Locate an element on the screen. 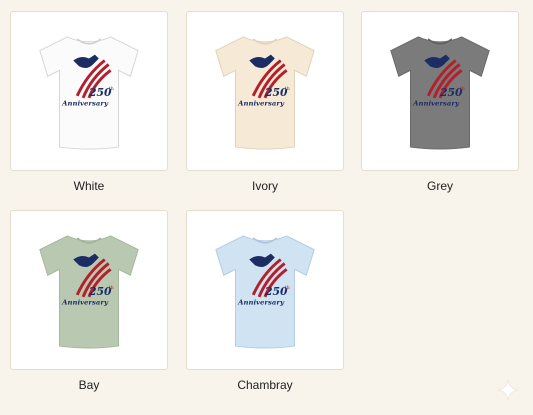 This screenshot has height=415, width=533. swatch-chambray: 250 th Anniversary Chambray is located at coordinates (266, 302).